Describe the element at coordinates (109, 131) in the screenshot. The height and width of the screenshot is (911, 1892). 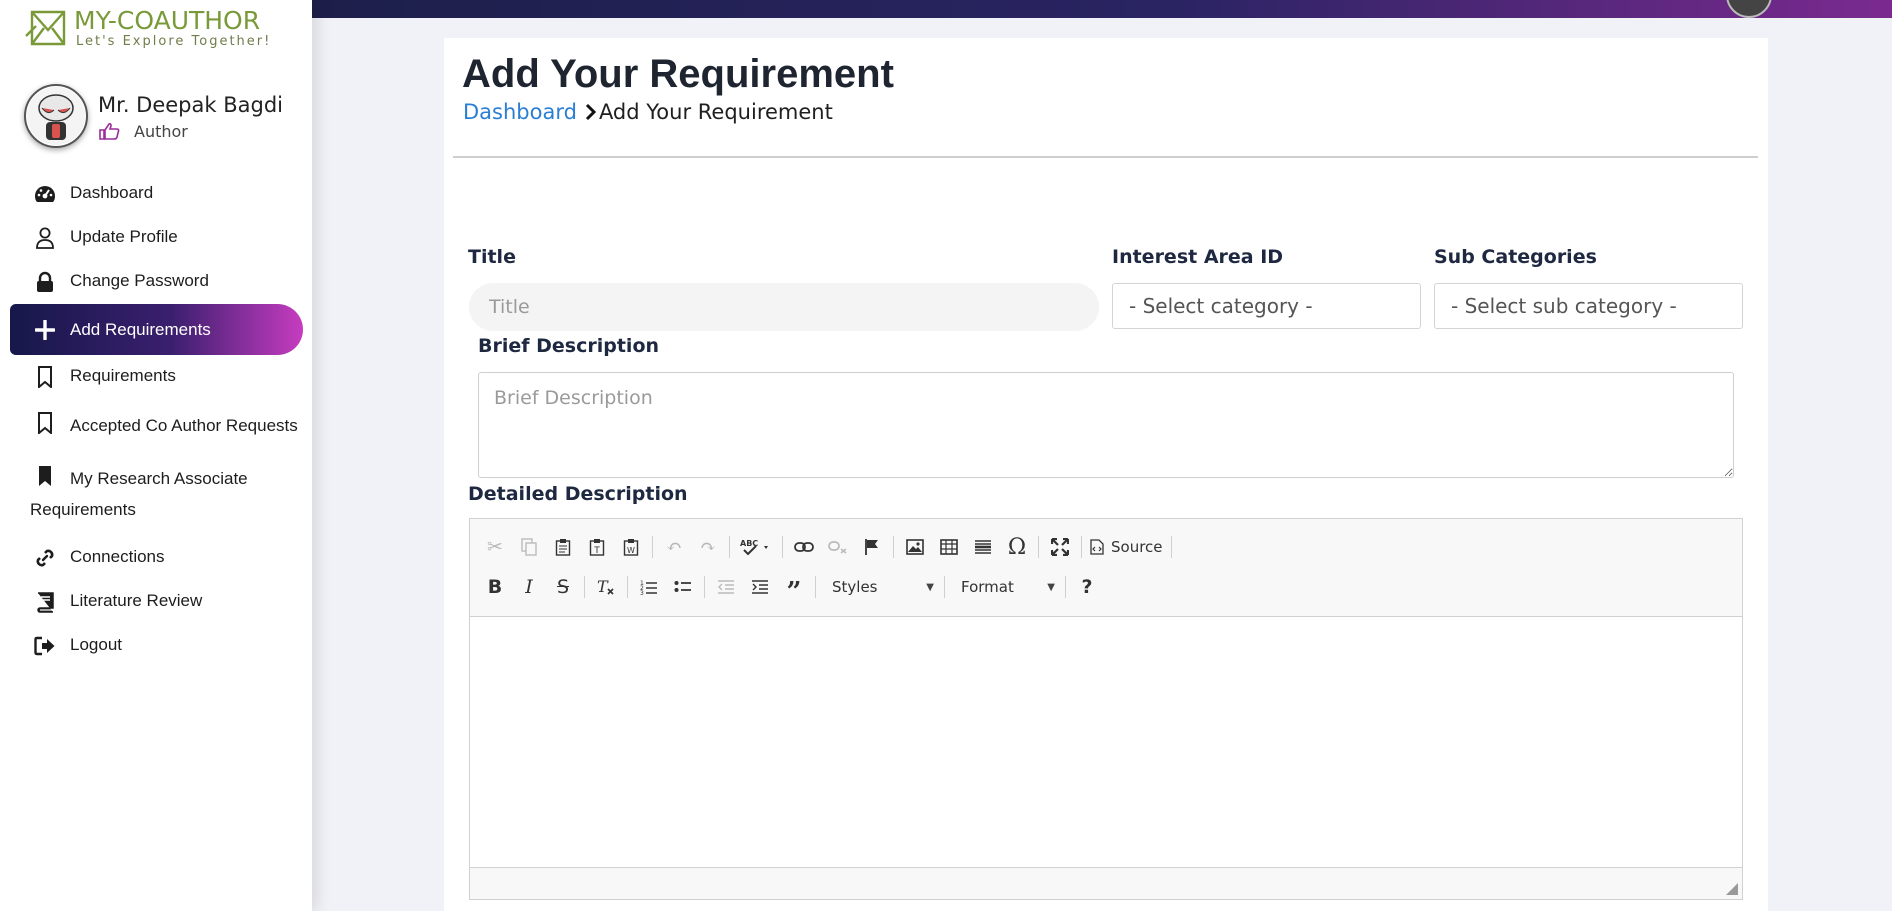
I see `thumbs-up-icon` at that location.